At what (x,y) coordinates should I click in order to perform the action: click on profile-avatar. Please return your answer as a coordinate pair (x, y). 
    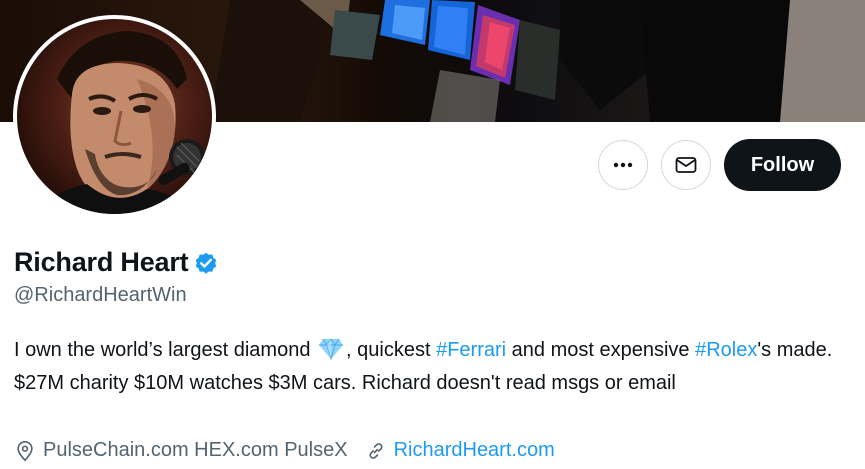
    Looking at the image, I should click on (114, 116).